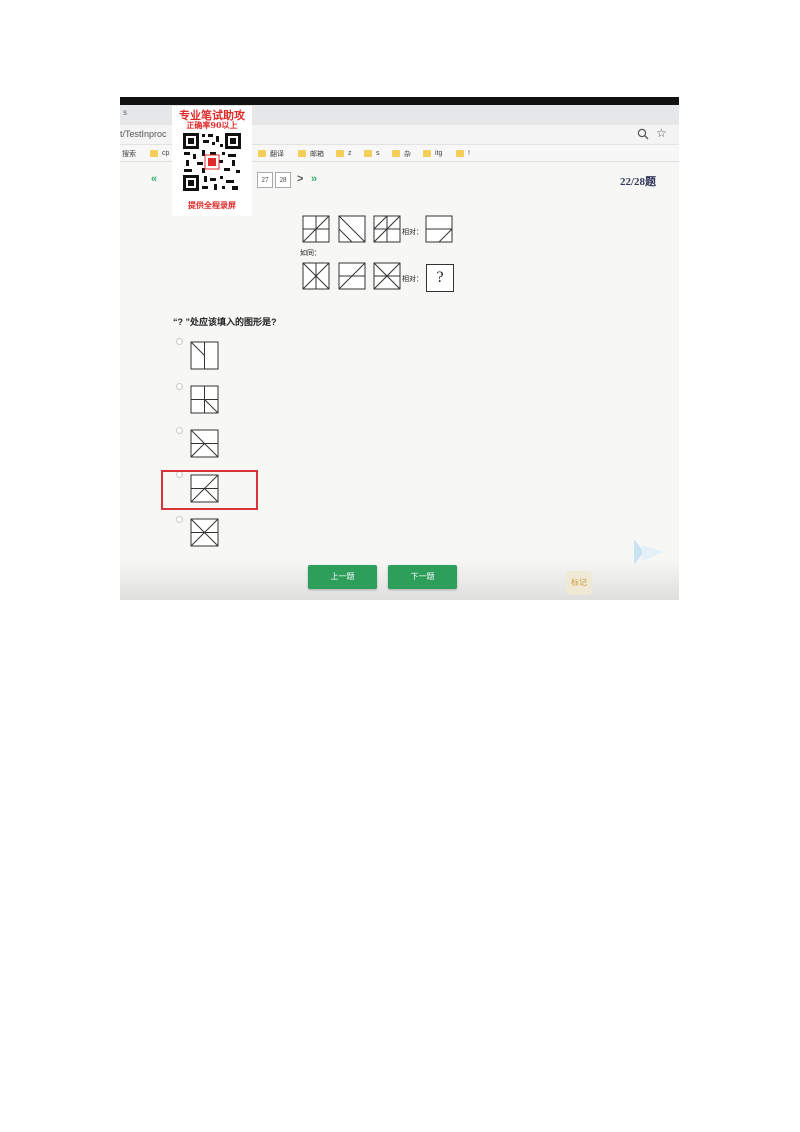 The height and width of the screenshot is (1132, 800). Describe the element at coordinates (225, 322) in the screenshot. I see `question-prompt: “? ”处应该填入的图形是?` at that location.